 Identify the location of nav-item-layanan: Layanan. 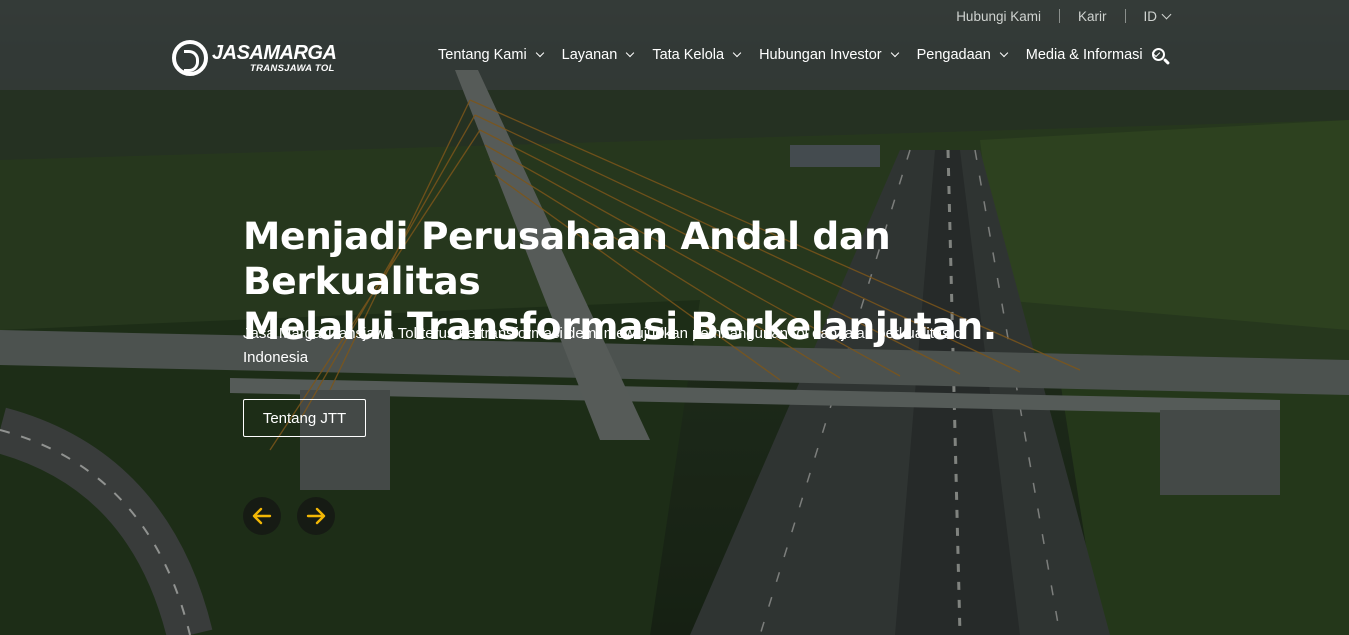
(598, 55).